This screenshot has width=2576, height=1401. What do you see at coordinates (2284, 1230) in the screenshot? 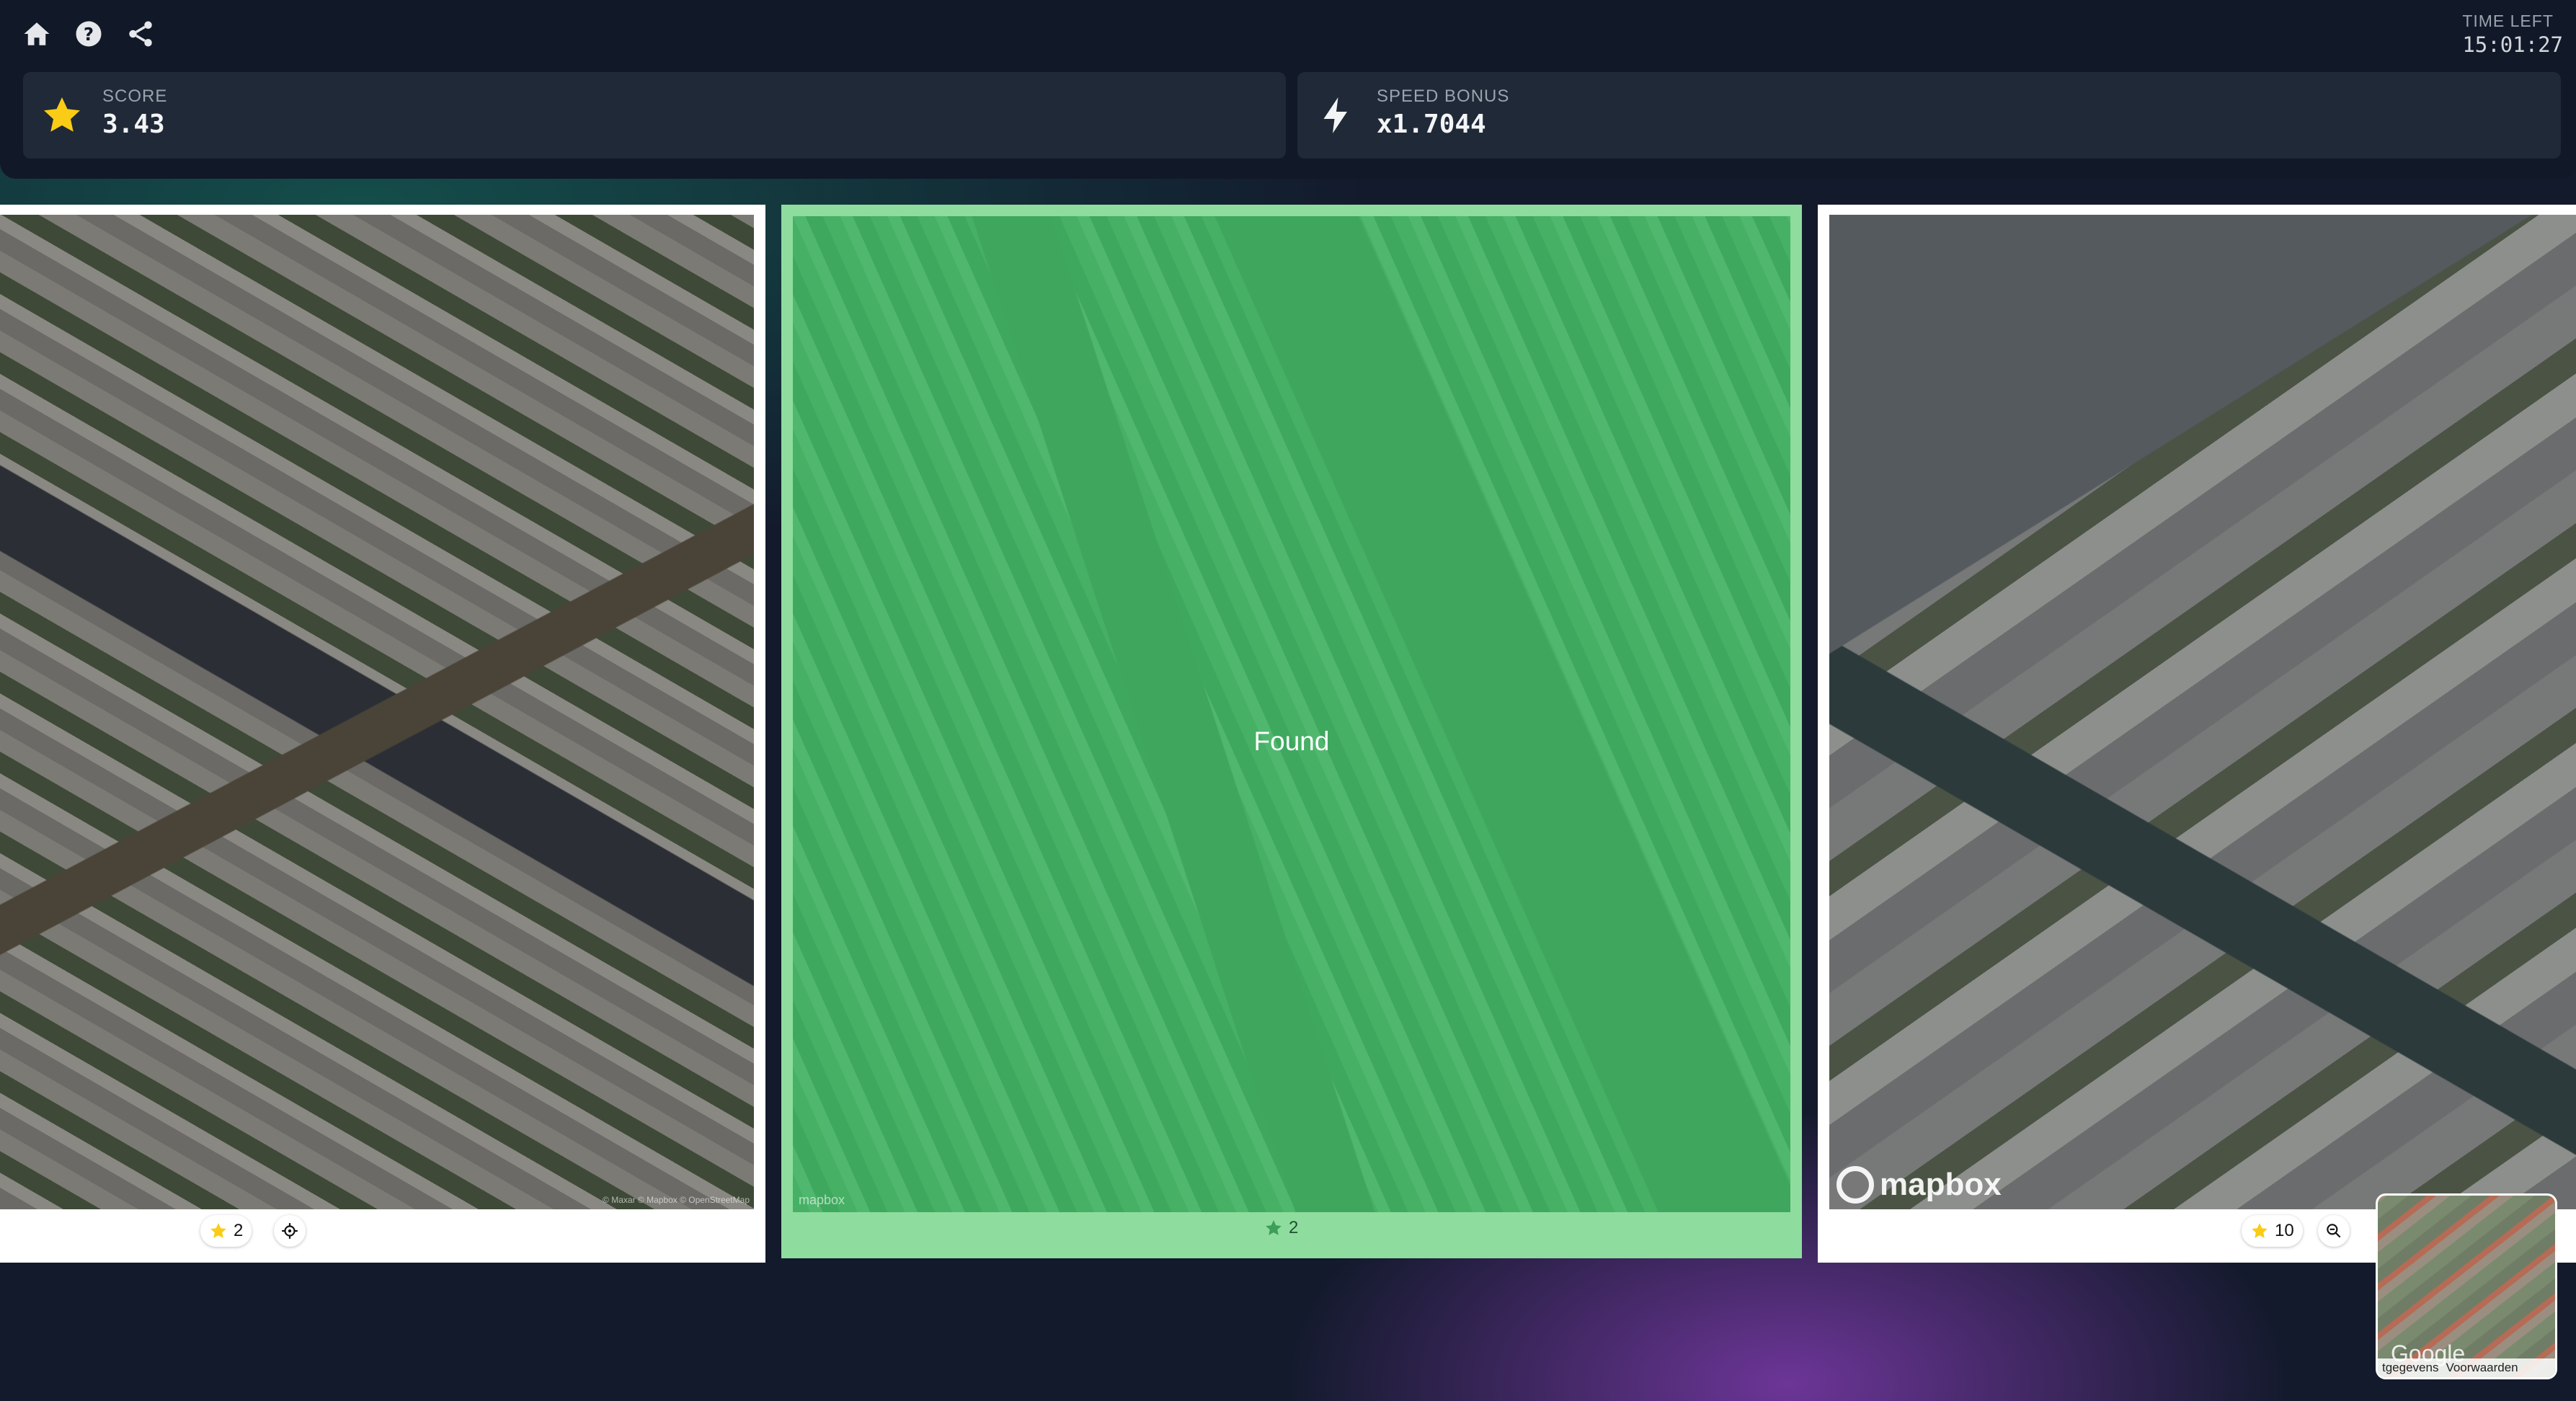
I see `stars-count: 10` at bounding box center [2284, 1230].